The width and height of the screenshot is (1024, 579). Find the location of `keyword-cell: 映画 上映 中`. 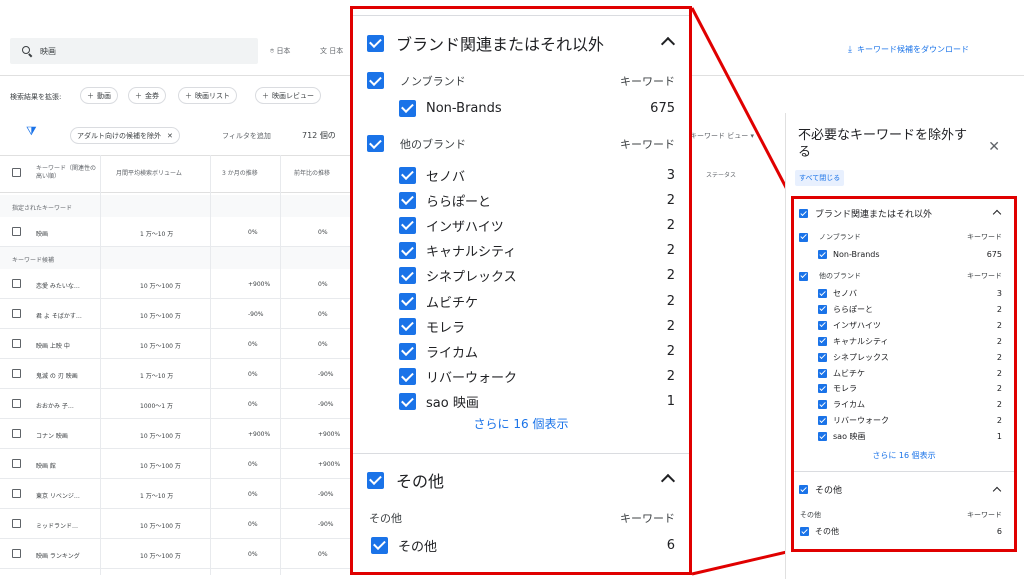

keyword-cell: 映画 上映 中 is located at coordinates (53, 345).